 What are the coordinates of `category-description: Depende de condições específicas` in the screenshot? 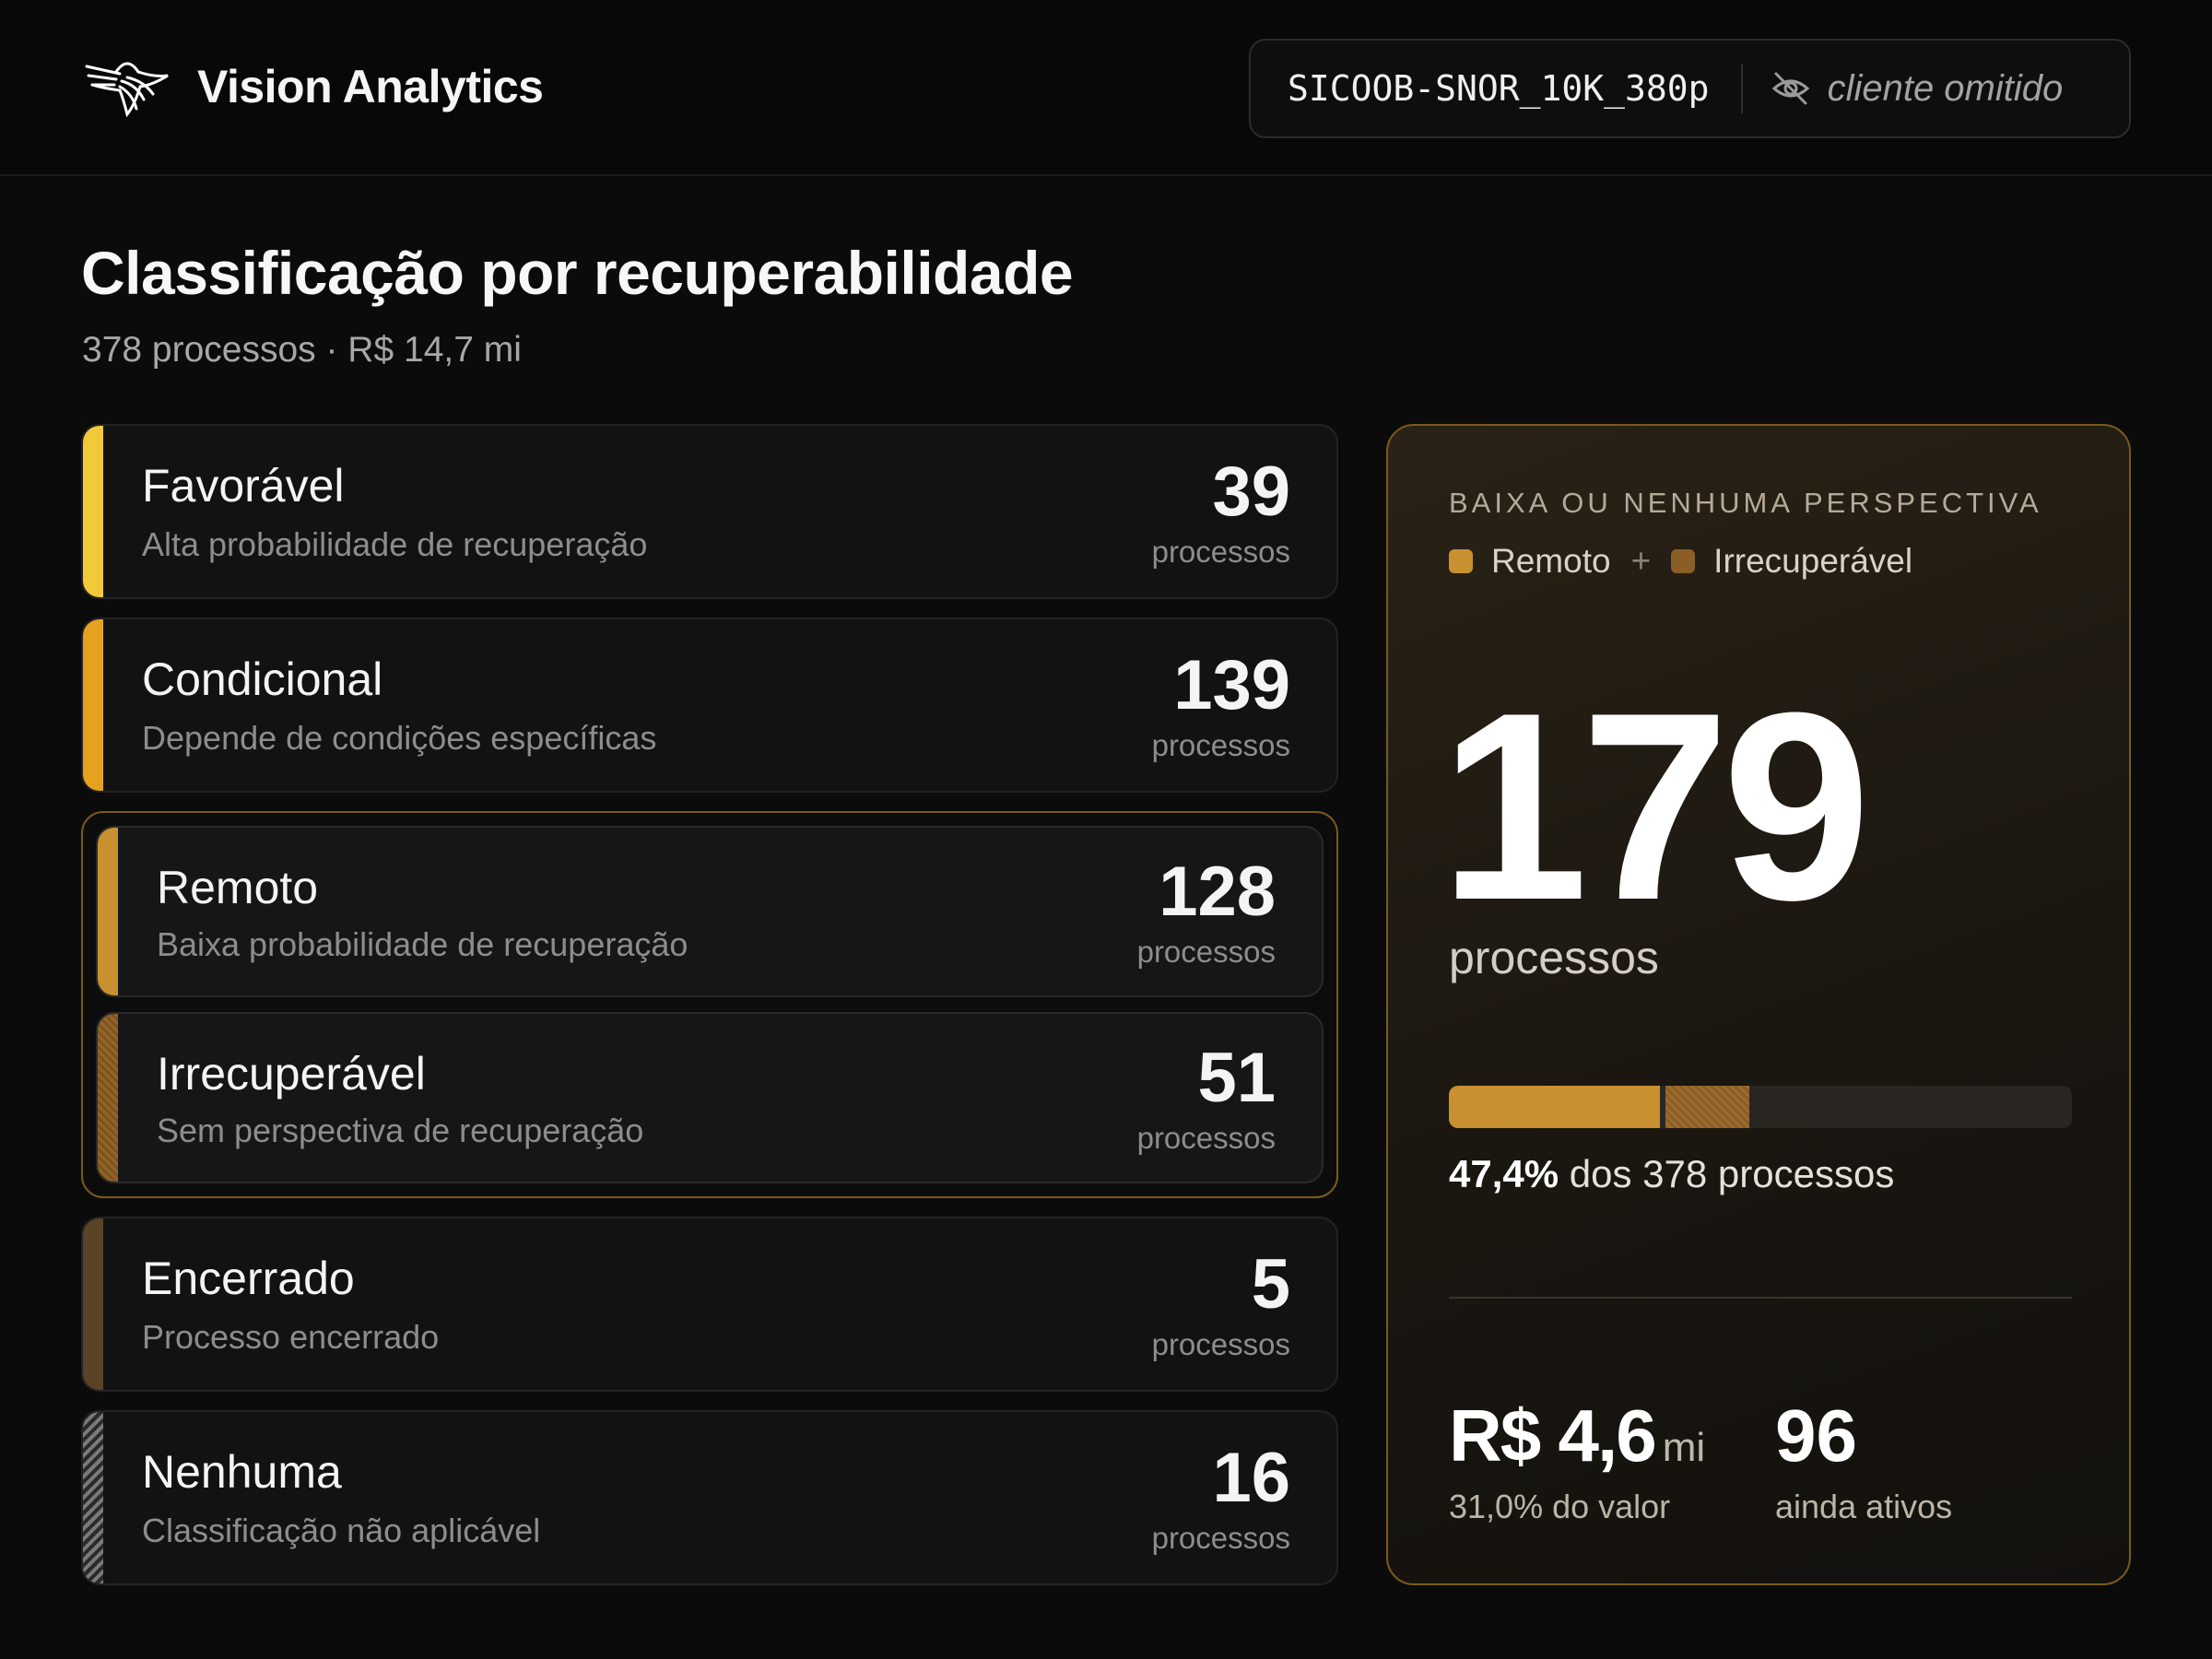 It's located at (399, 738).